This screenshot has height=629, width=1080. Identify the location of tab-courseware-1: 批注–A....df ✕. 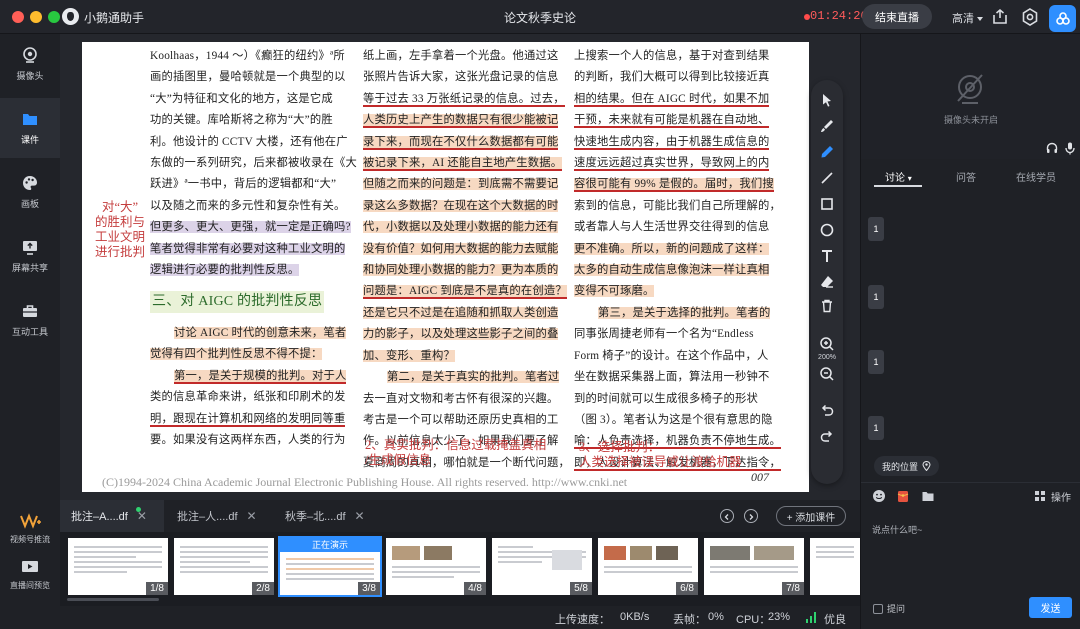
(112, 516).